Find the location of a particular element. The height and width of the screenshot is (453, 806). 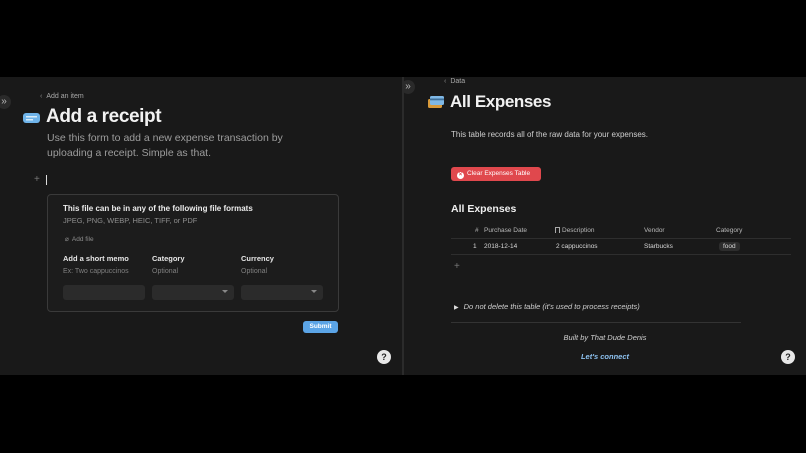

paperclip-icon: ⌀ is located at coordinates (67, 239).